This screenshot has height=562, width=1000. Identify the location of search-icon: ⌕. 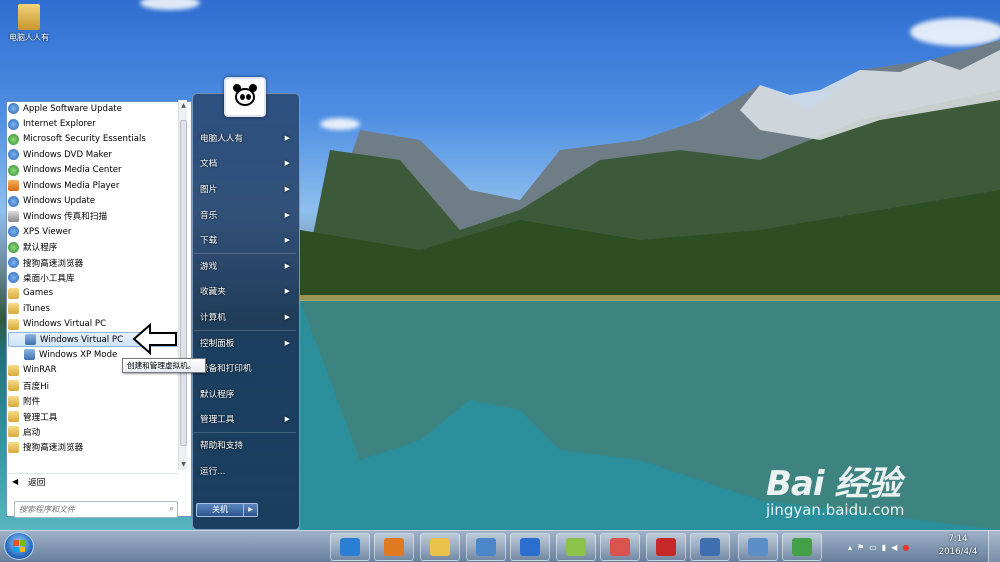
(171, 509).